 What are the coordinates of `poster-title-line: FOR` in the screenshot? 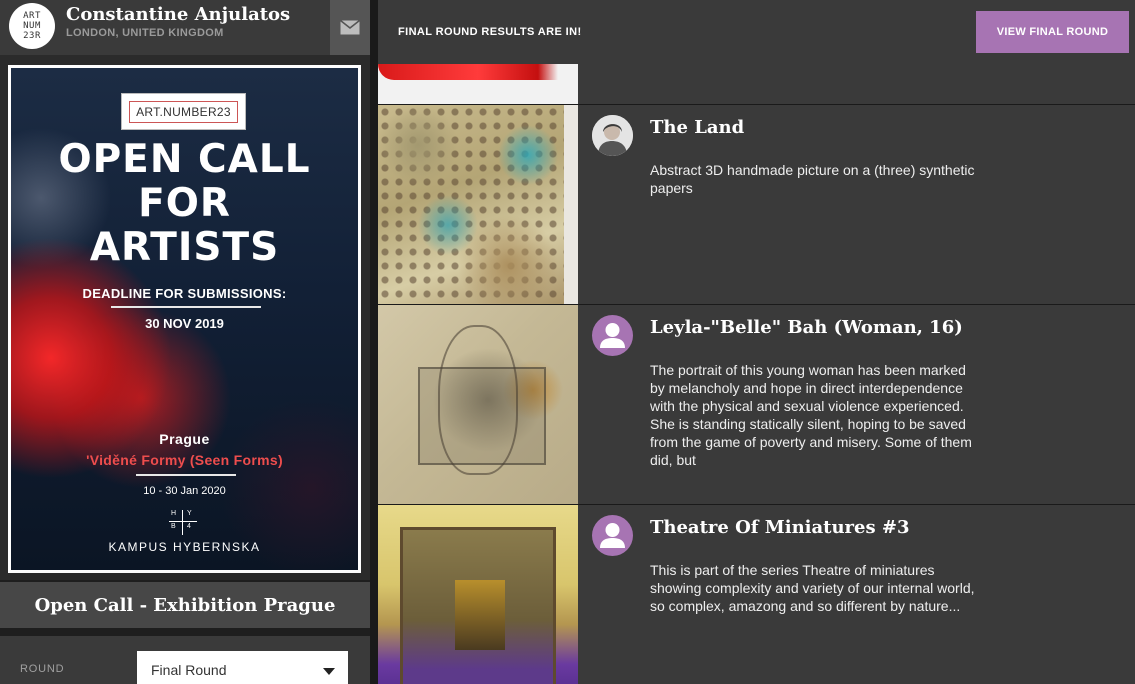 It's located at (184, 203).